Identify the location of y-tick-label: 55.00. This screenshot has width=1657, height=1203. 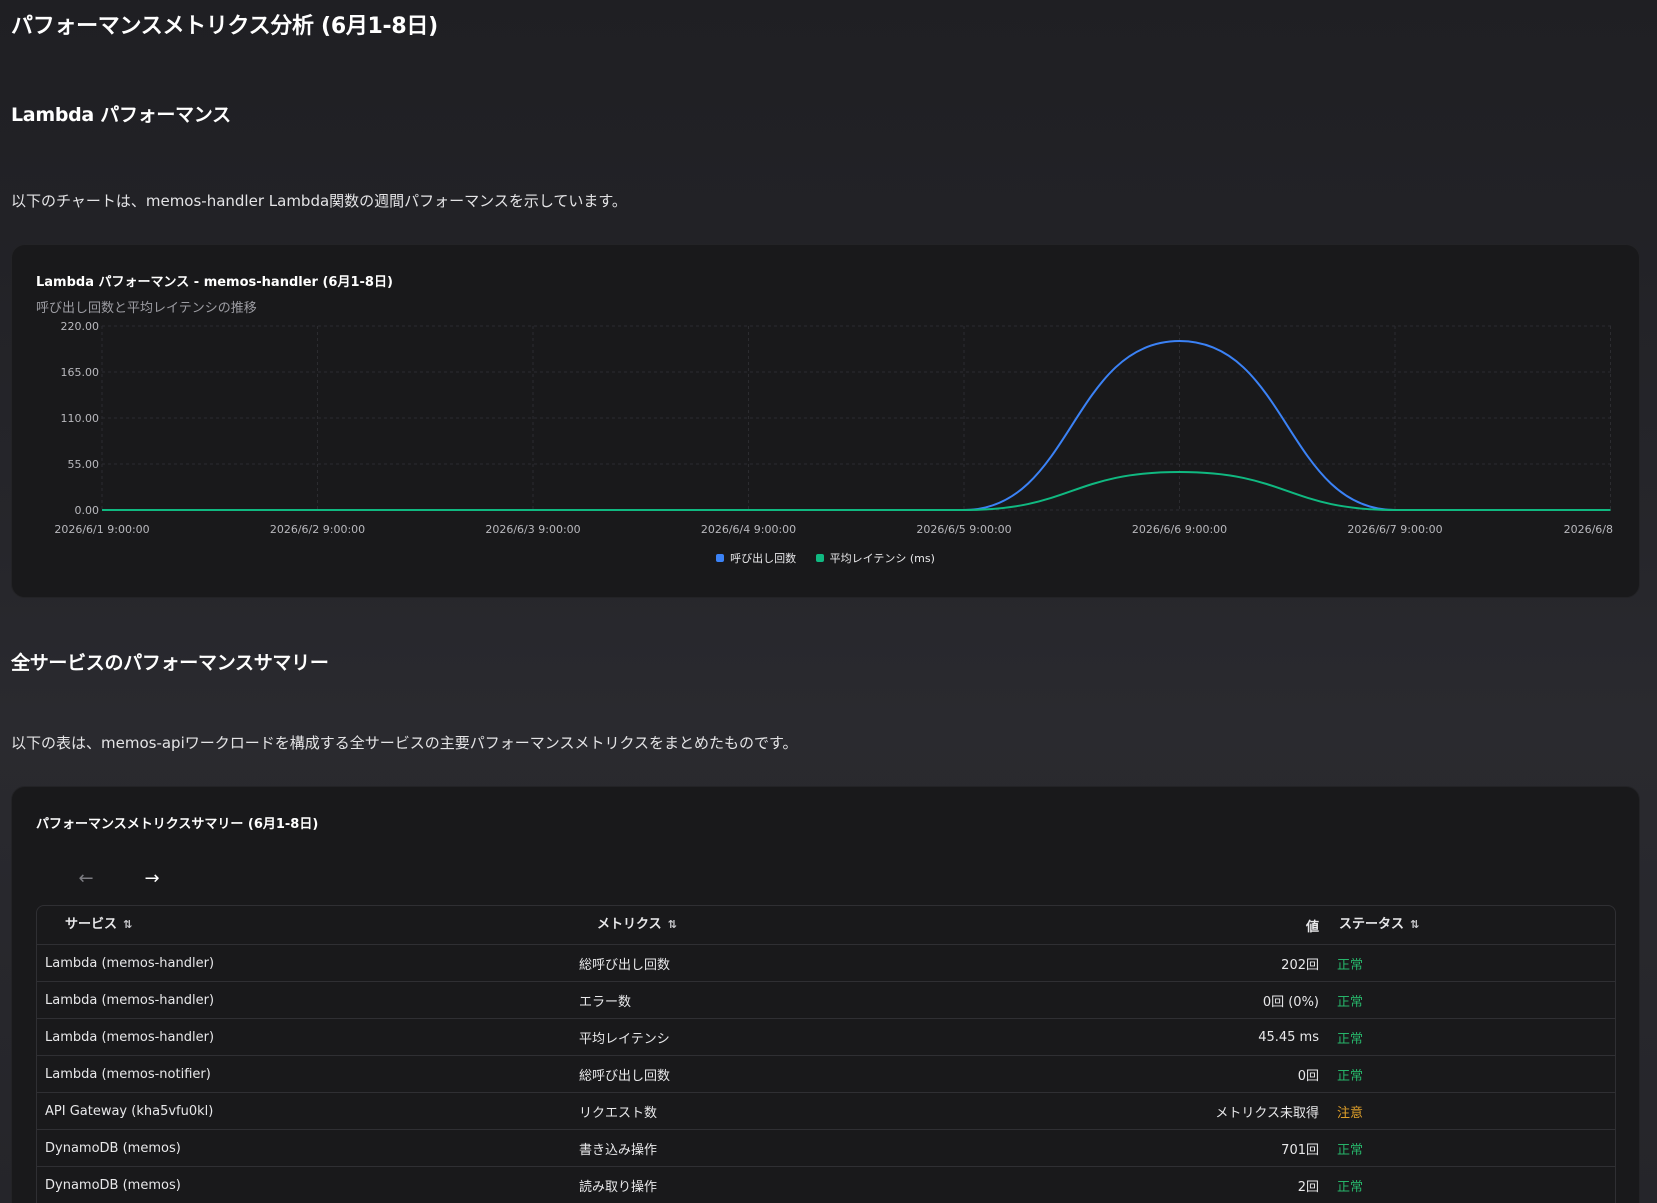
(84, 464).